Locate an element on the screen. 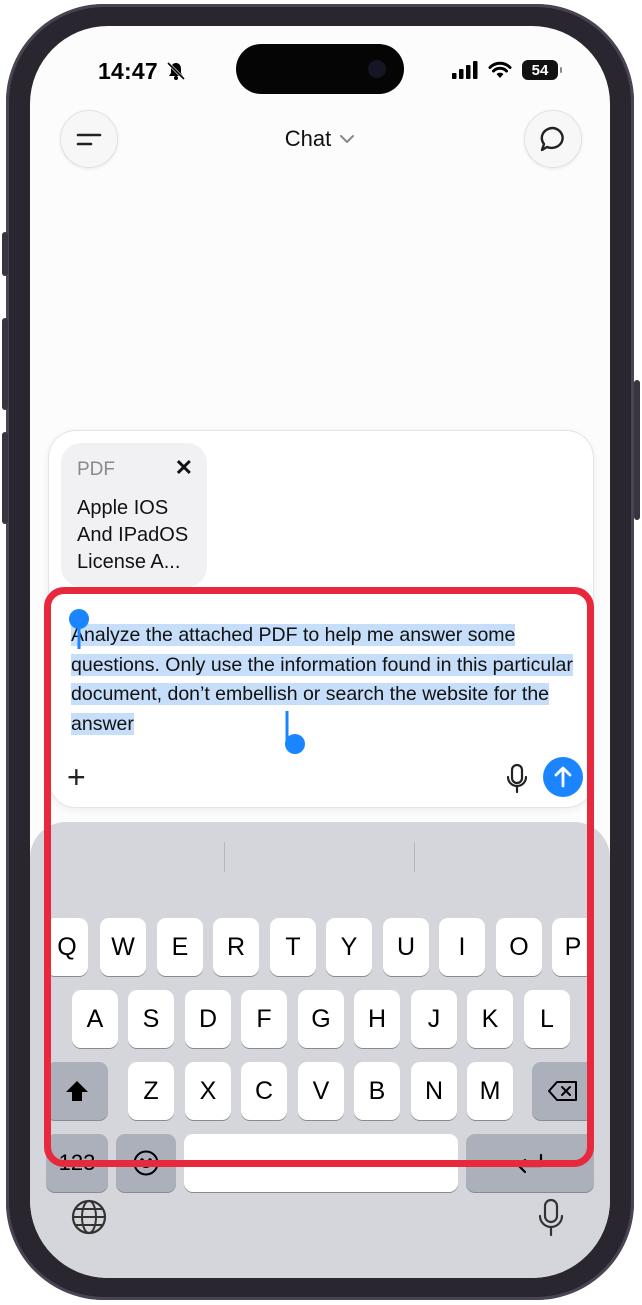  volume-up-button is located at coordinates (5, 364).